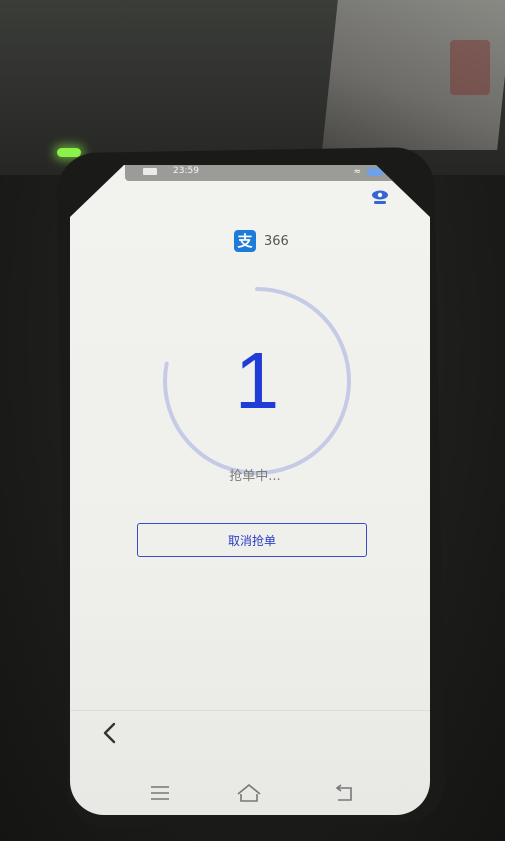 The height and width of the screenshot is (841, 505). I want to click on alipay-logo: 支, so click(245, 241).